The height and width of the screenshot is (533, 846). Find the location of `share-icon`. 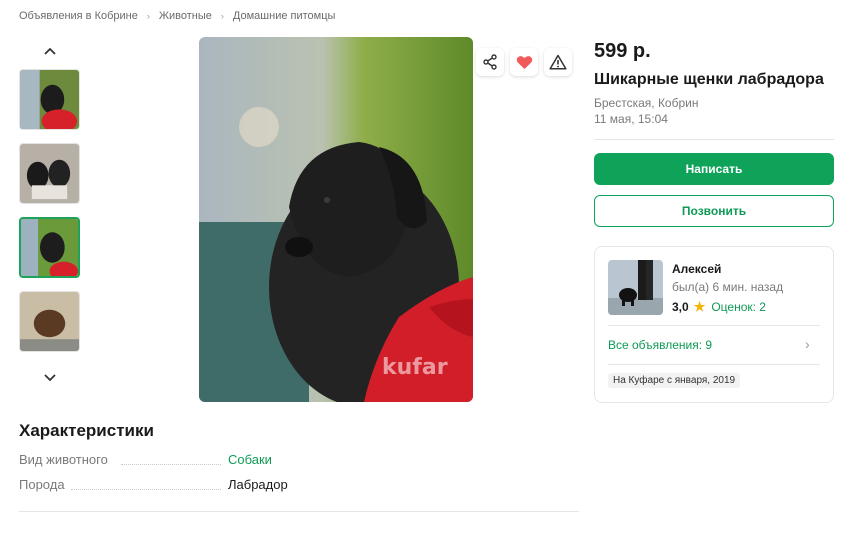

share-icon is located at coordinates (490, 62).